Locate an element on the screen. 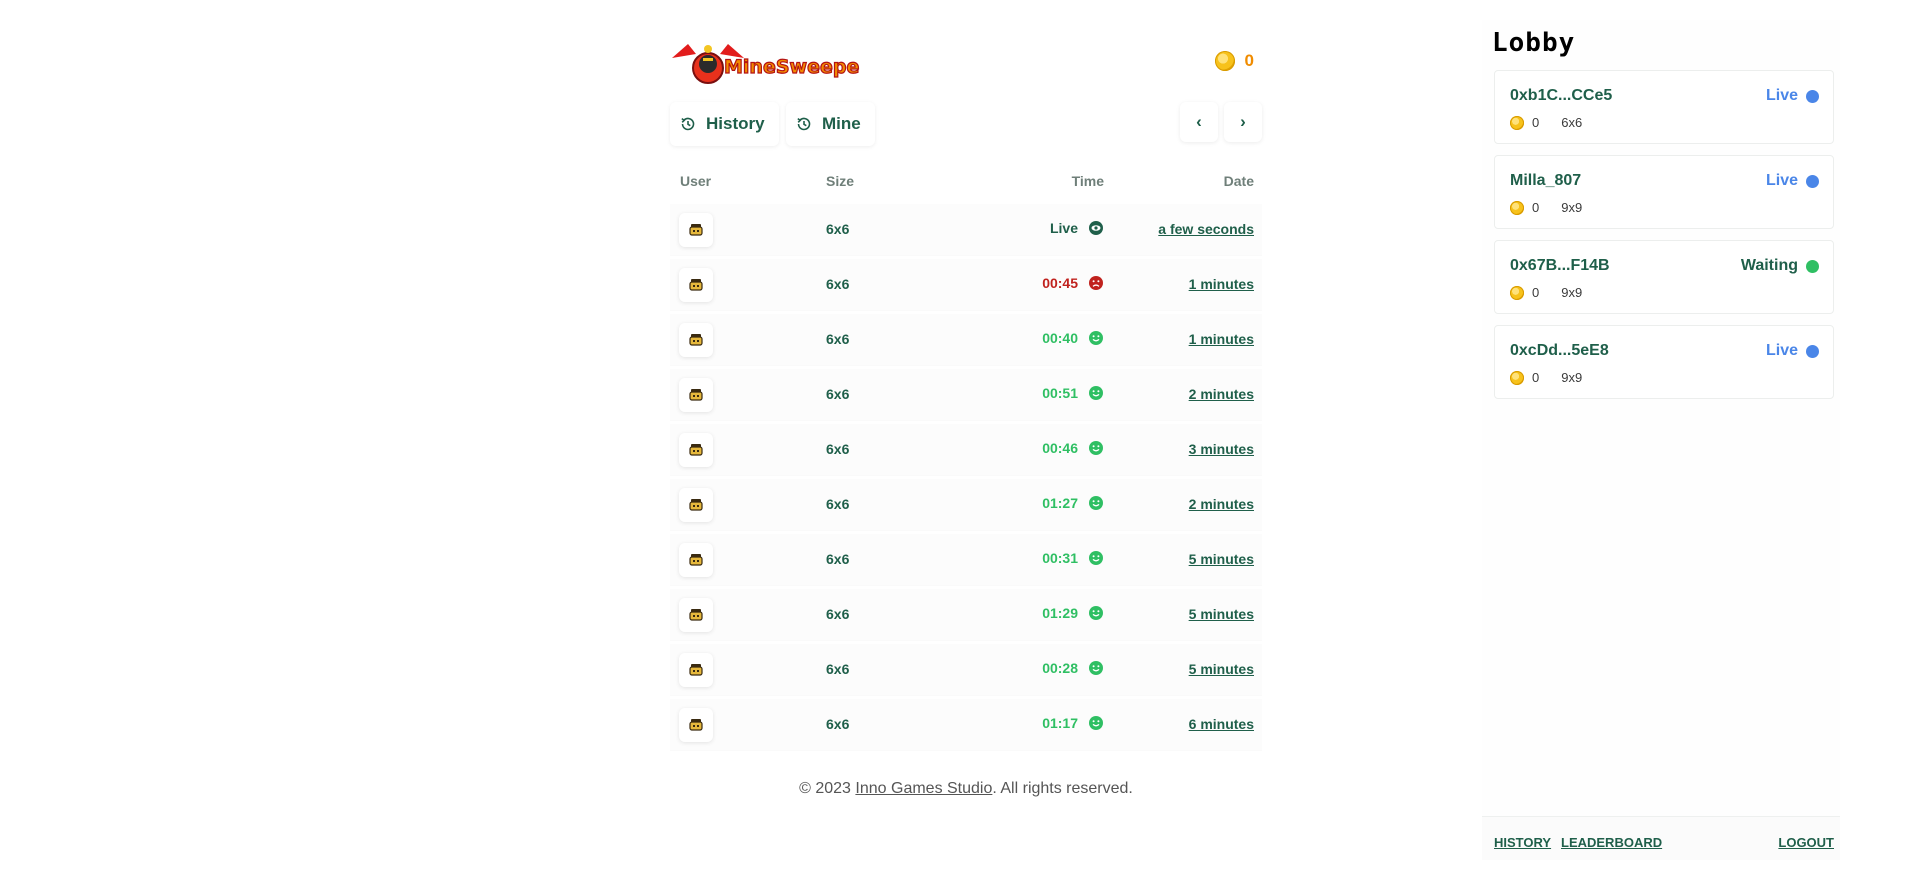 The height and width of the screenshot is (881, 1920). room-player-name: 0xb1C...CCe5 is located at coordinates (1561, 95).